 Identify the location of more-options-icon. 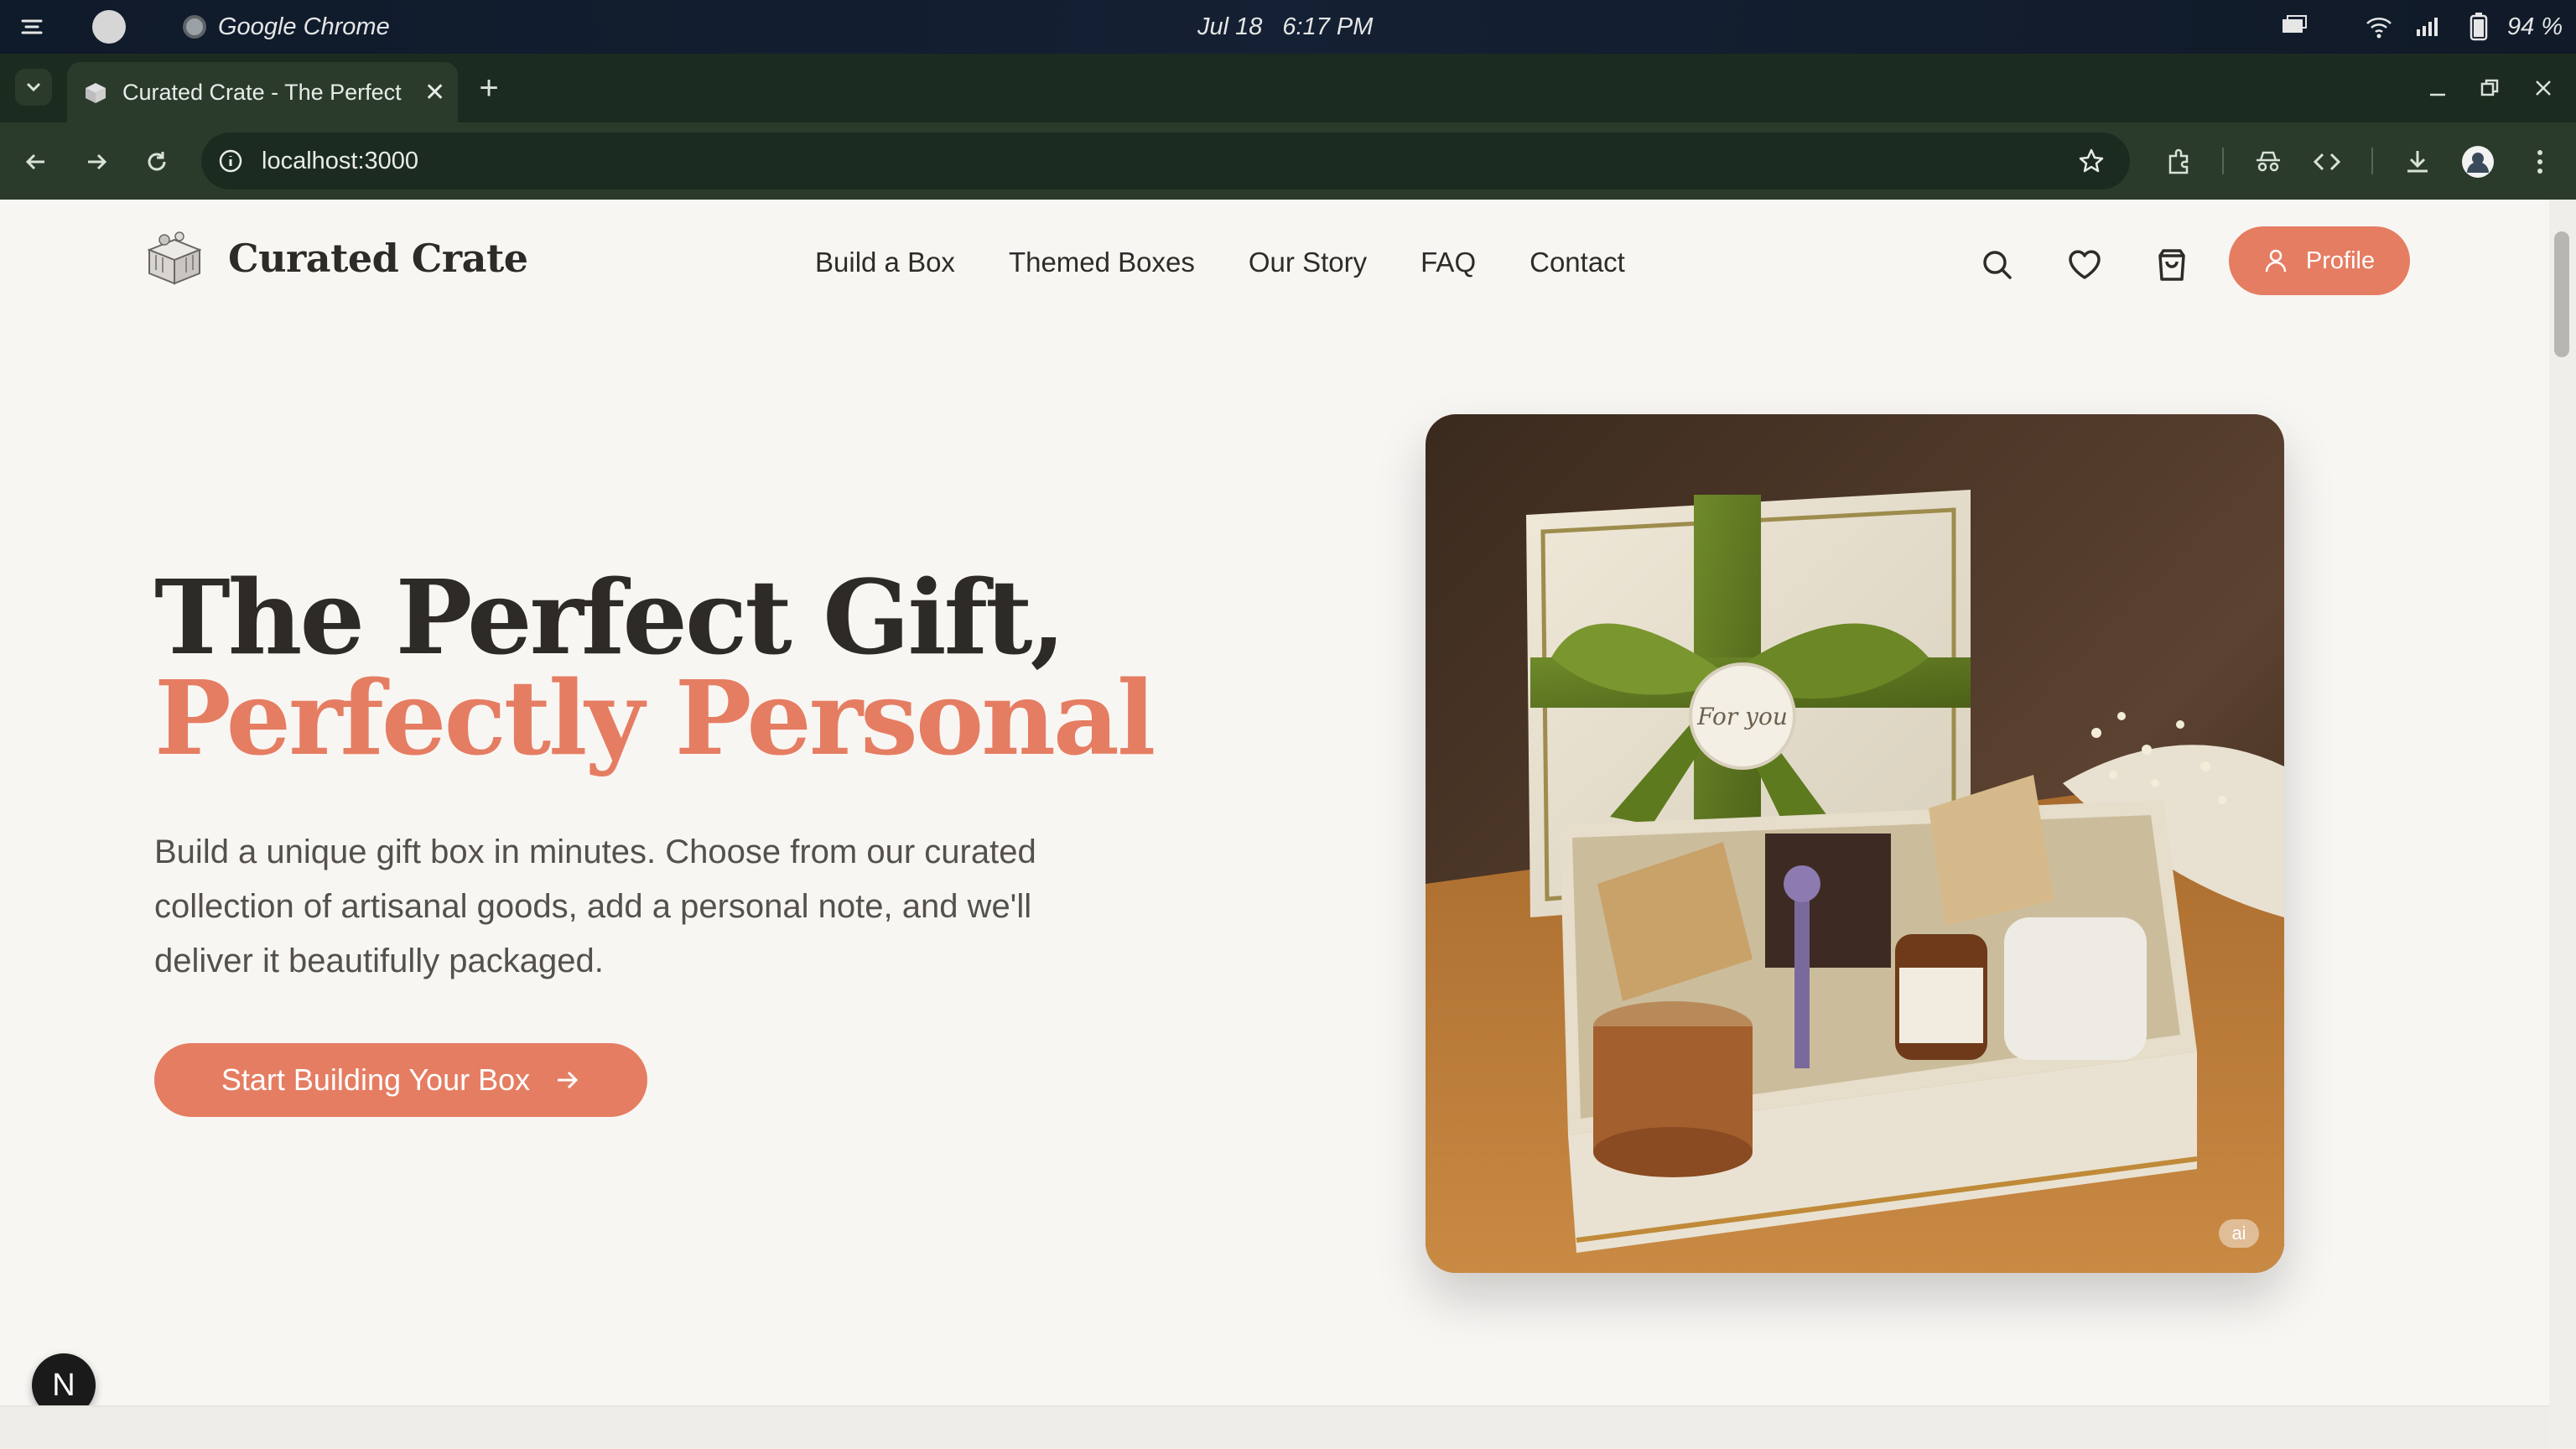
(2540, 162).